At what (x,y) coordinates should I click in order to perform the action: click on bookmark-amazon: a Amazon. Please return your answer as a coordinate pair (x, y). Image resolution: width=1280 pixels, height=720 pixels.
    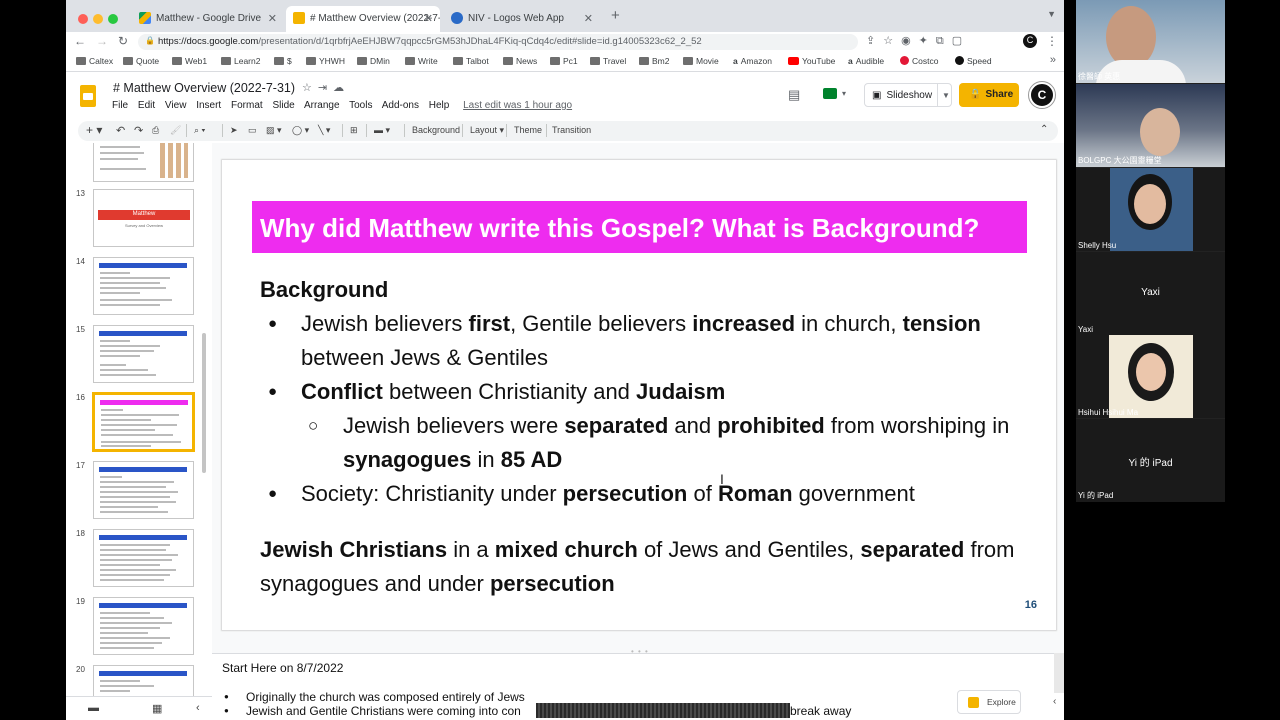
    Looking at the image, I should click on (752, 61).